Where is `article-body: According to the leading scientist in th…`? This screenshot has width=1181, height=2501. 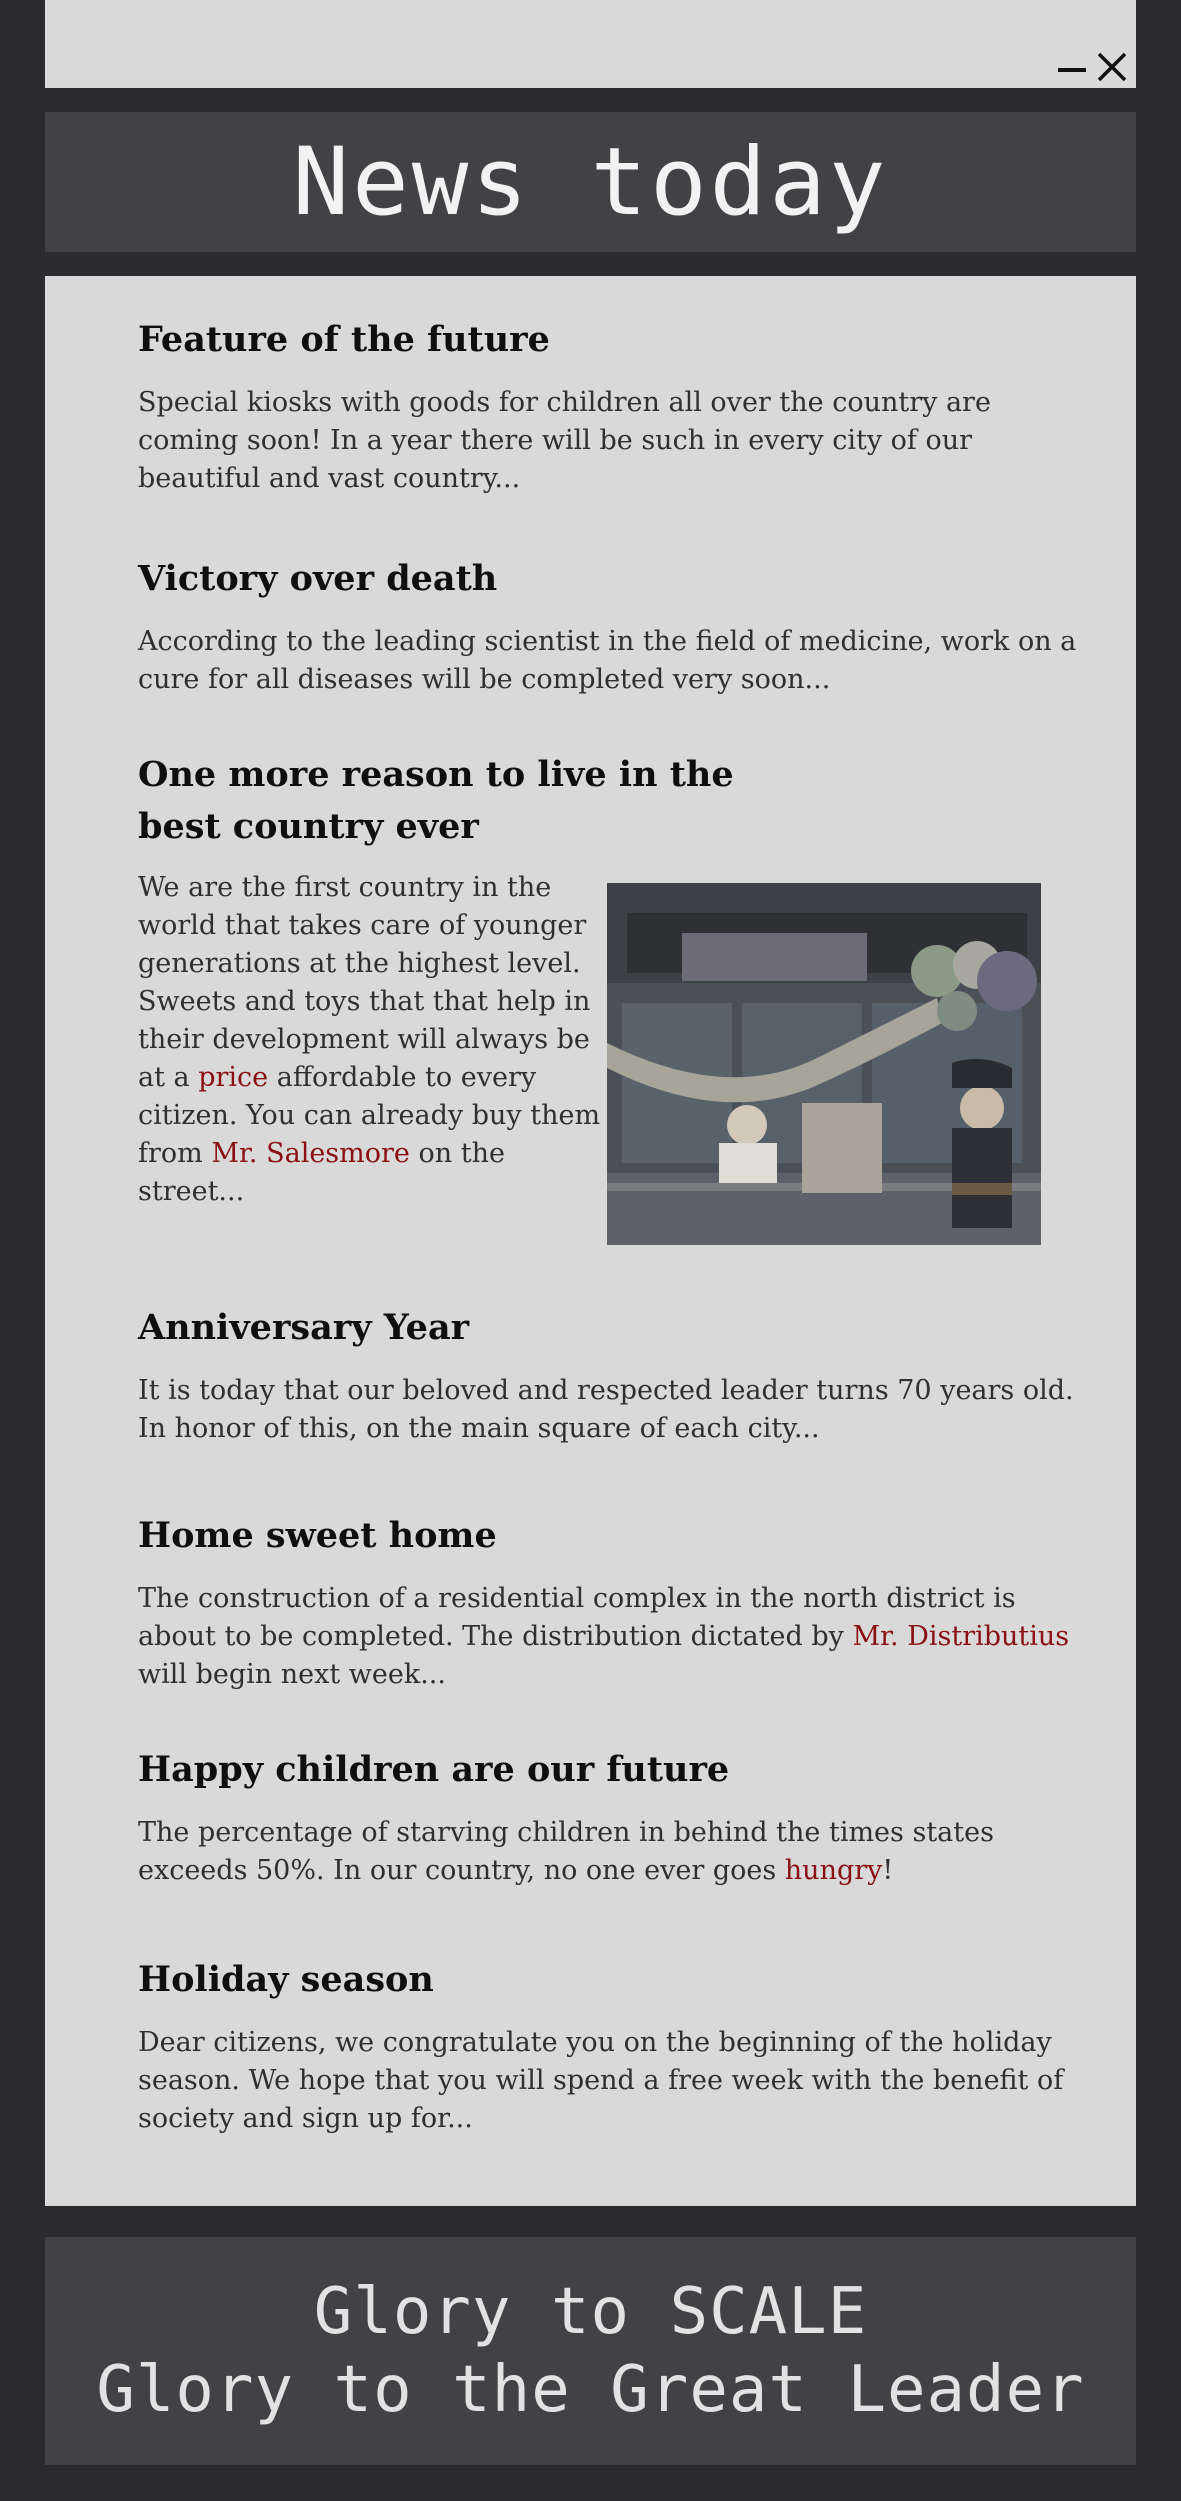
article-body: According to the leading scientist in th… is located at coordinates (607, 660).